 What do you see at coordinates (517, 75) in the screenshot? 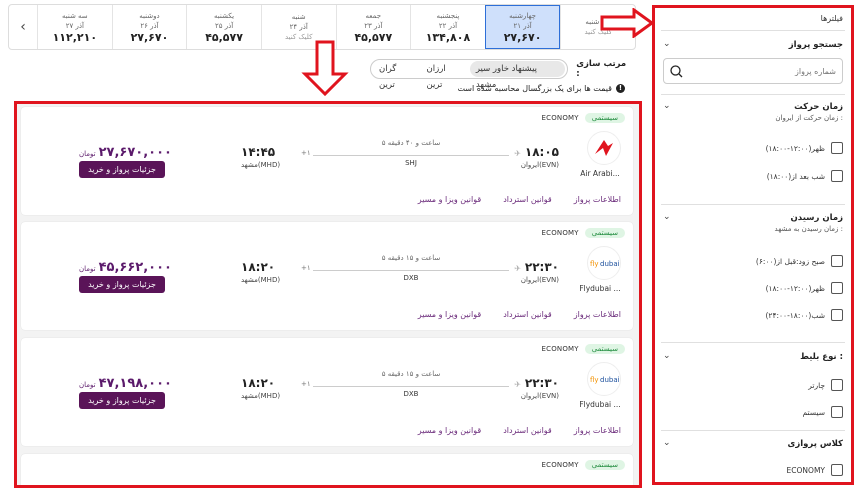
I see `sort-option-suggested: پیشنهاد خاور سیر مشهد` at bounding box center [517, 75].